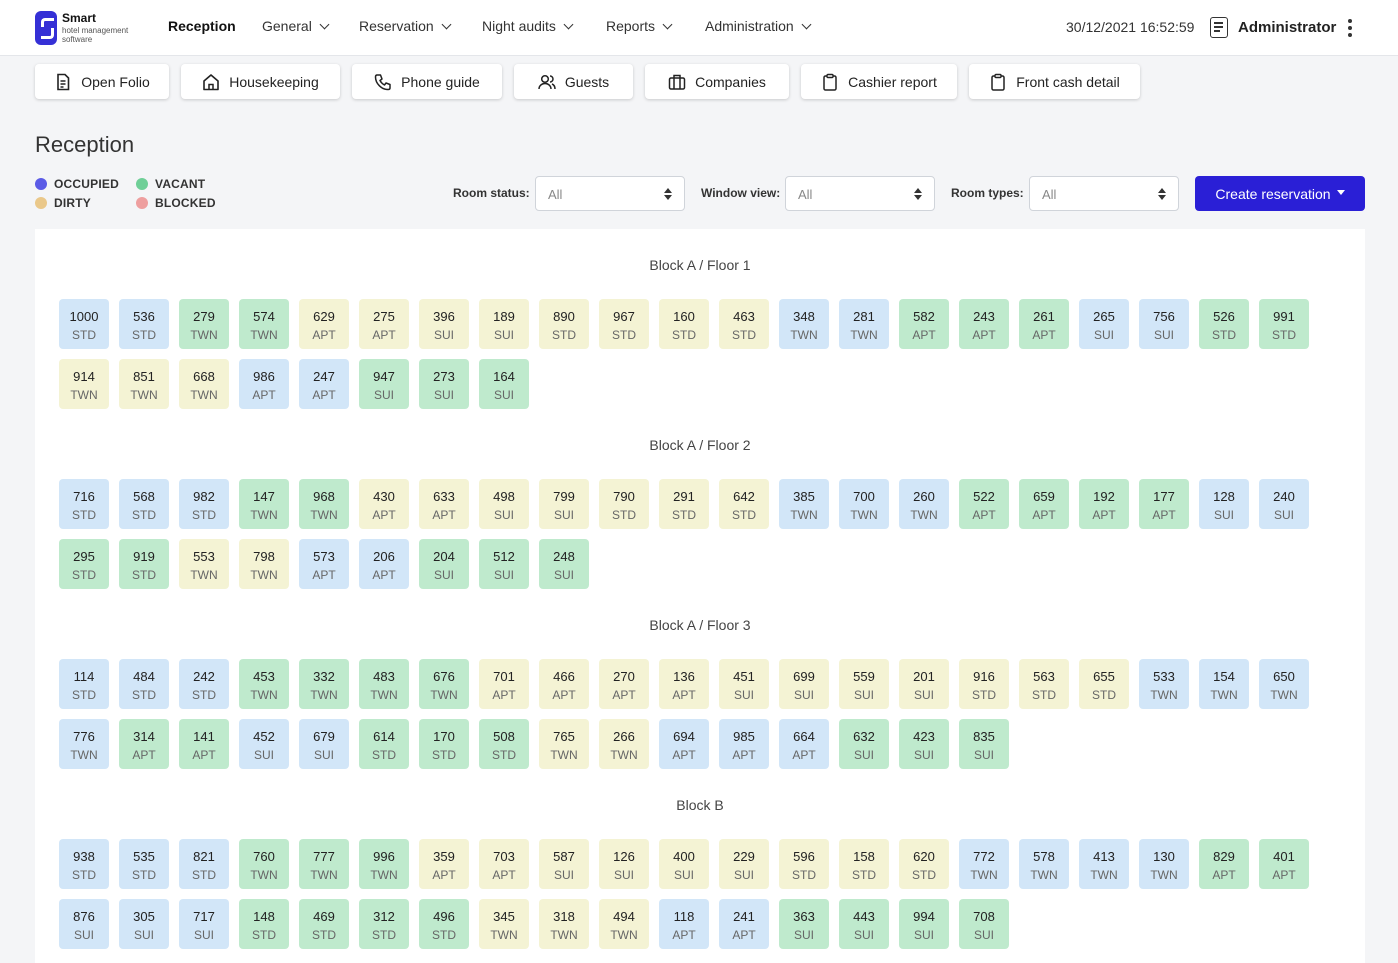 Image resolution: width=1398 pixels, height=963 pixels. What do you see at coordinates (924, 744) in the screenshot?
I see `room-tile: 423 SUI` at bounding box center [924, 744].